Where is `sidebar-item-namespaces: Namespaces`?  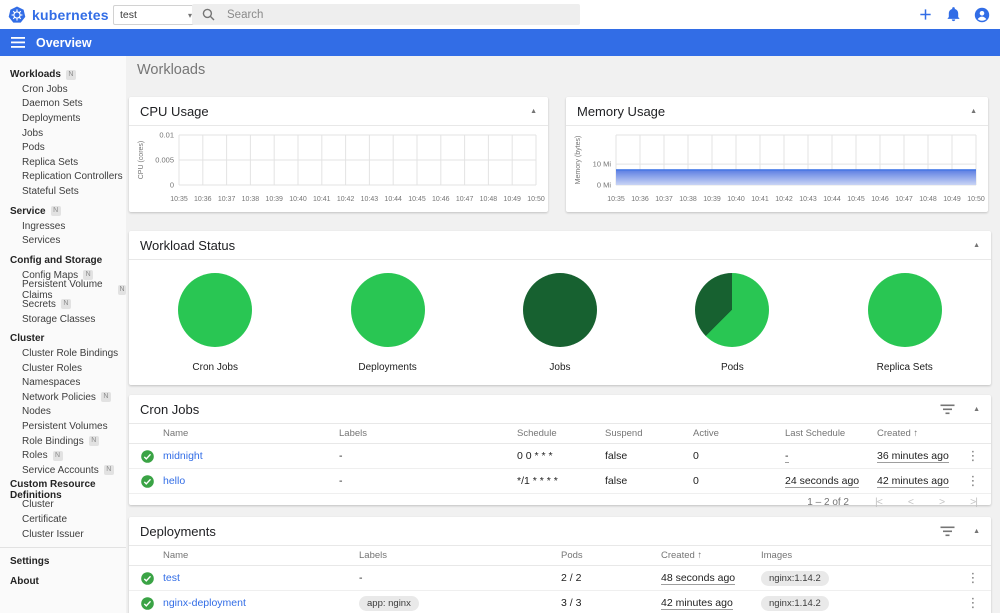
sidebar-item-namespaces: Namespaces is located at coordinates (63, 383).